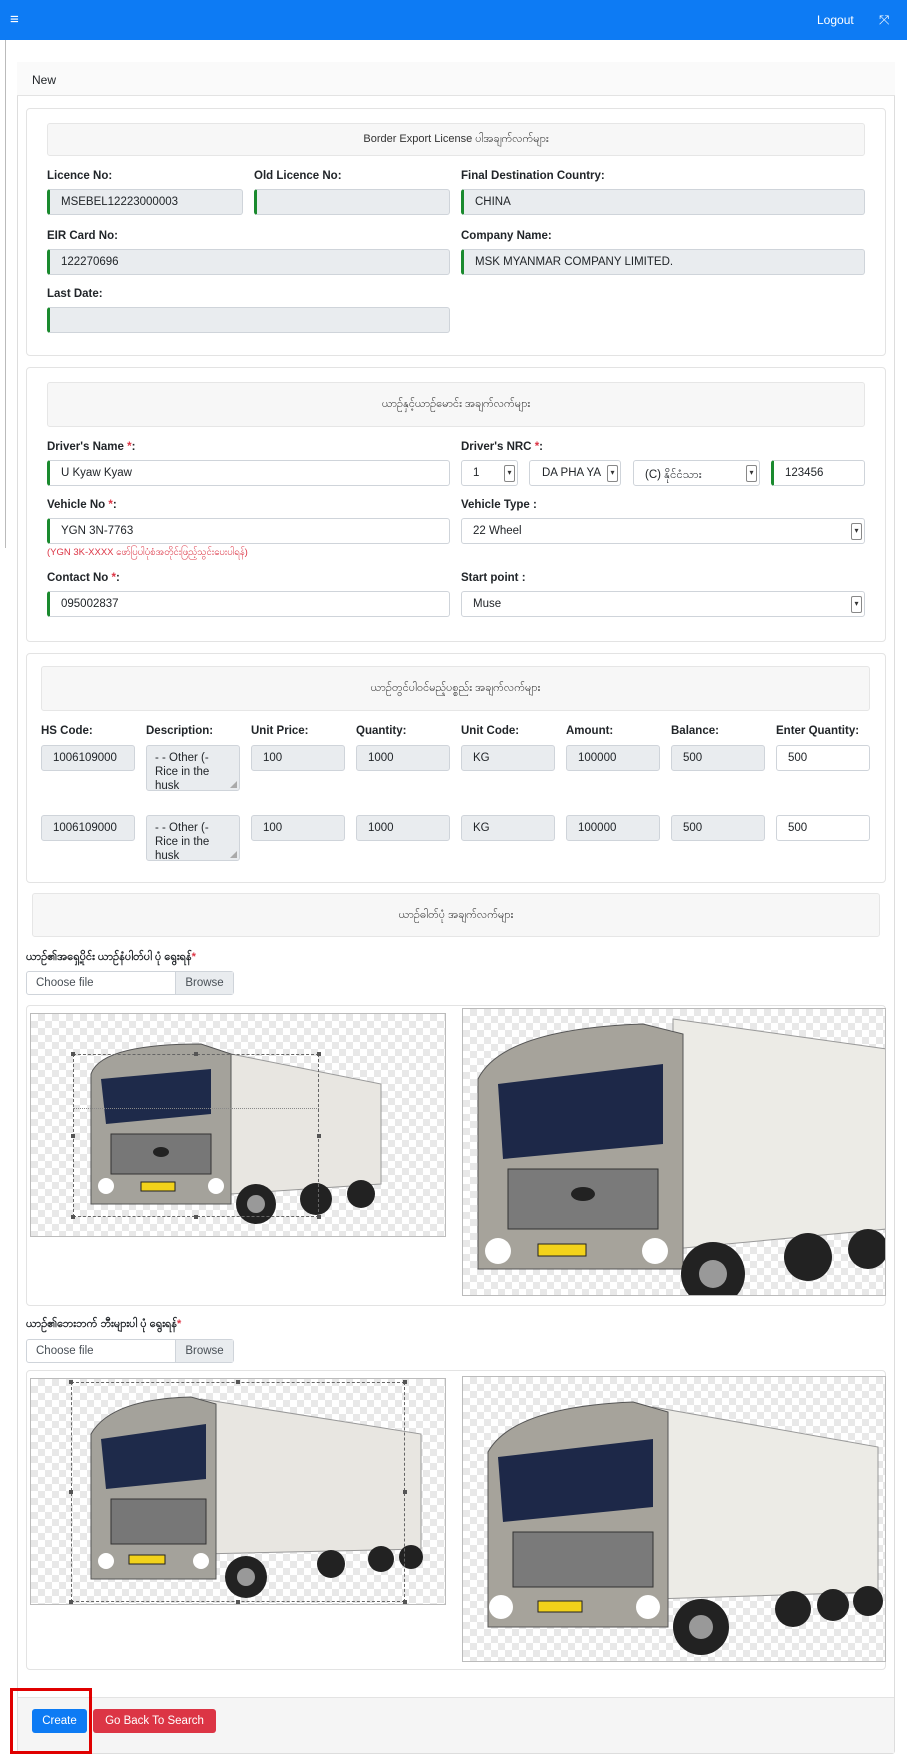  I want to click on row1-enter-quantity: 500, so click(823, 758).